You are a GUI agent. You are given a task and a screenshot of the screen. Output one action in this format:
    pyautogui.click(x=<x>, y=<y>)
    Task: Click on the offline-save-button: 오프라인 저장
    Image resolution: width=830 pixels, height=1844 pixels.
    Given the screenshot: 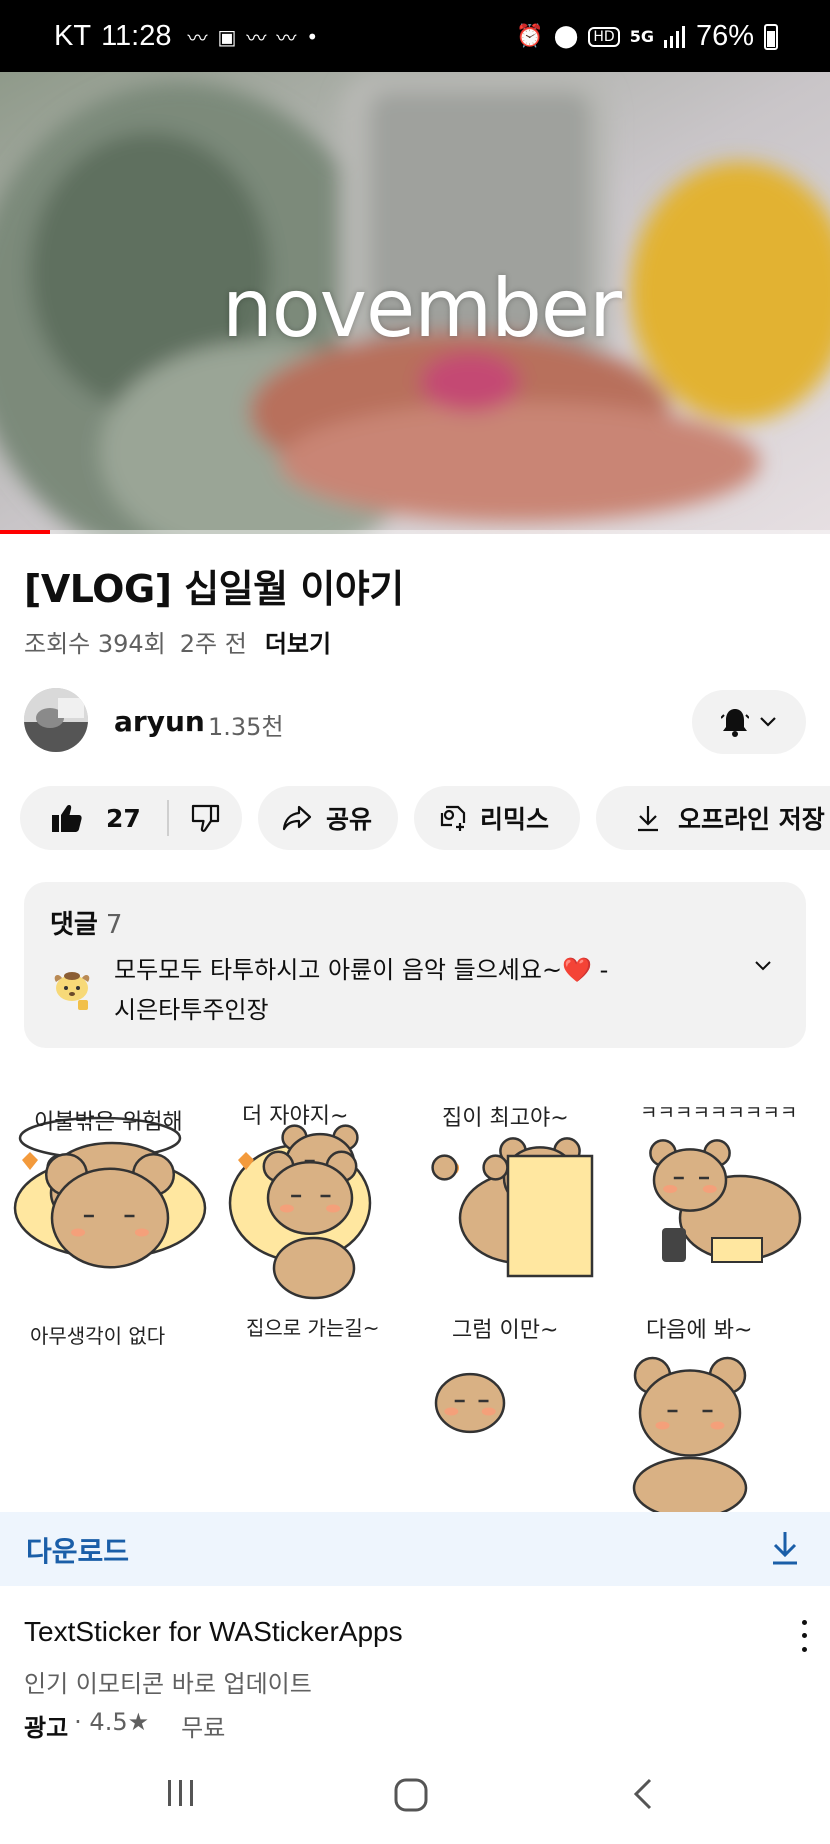 What is the action you would take?
    pyautogui.click(x=713, y=818)
    